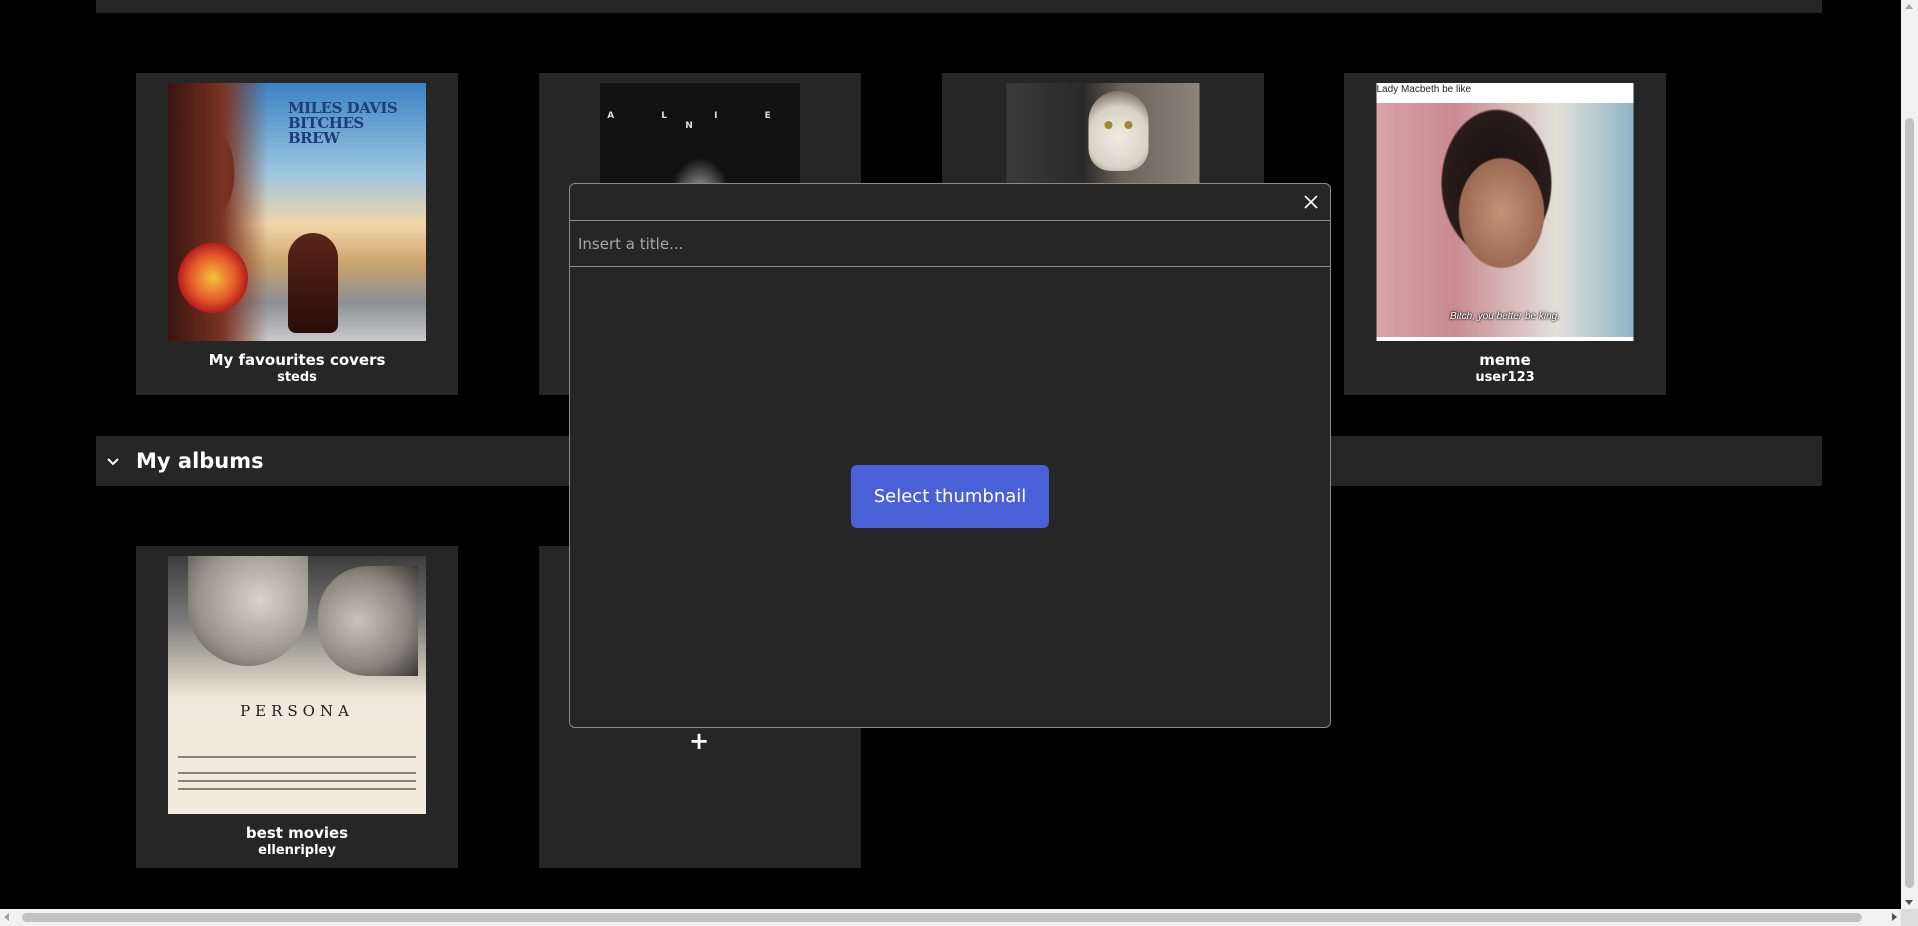 The width and height of the screenshot is (1918, 926). I want to click on meme-subtitle: Bitch, you better be king., so click(1505, 316).